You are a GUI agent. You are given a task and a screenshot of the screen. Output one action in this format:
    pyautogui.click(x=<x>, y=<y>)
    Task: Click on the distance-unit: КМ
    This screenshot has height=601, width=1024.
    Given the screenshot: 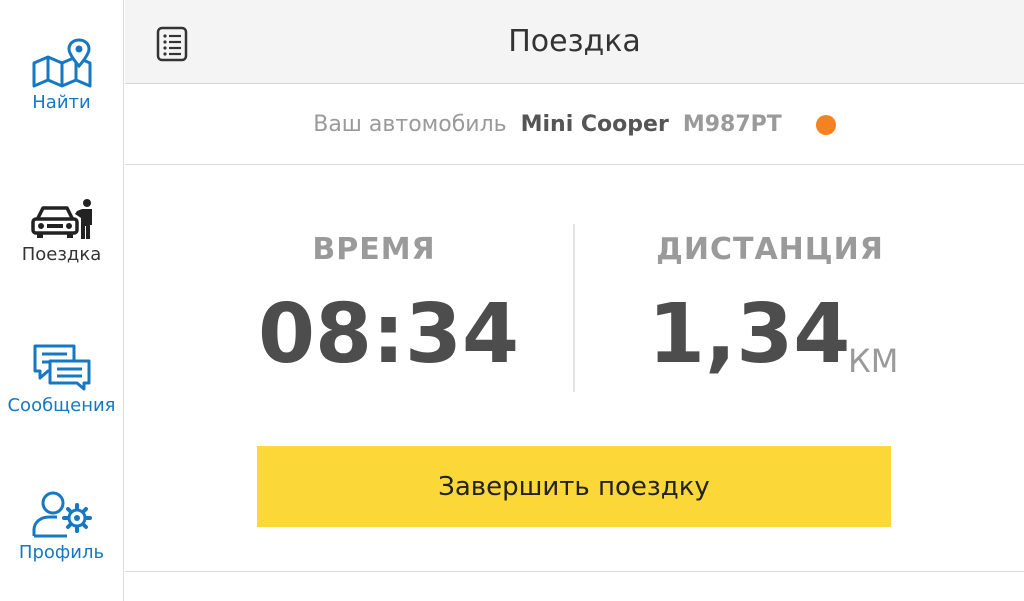 What is the action you would take?
    pyautogui.click(x=873, y=361)
    